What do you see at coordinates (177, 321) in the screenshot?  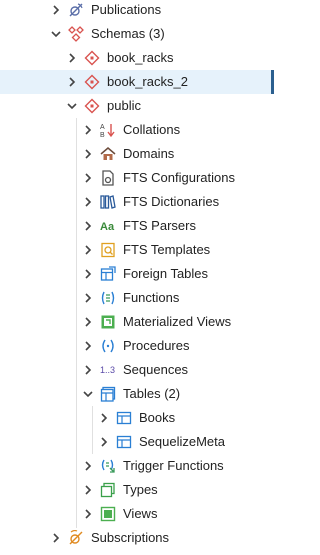 I see `tree-item-label: Materialized Views` at bounding box center [177, 321].